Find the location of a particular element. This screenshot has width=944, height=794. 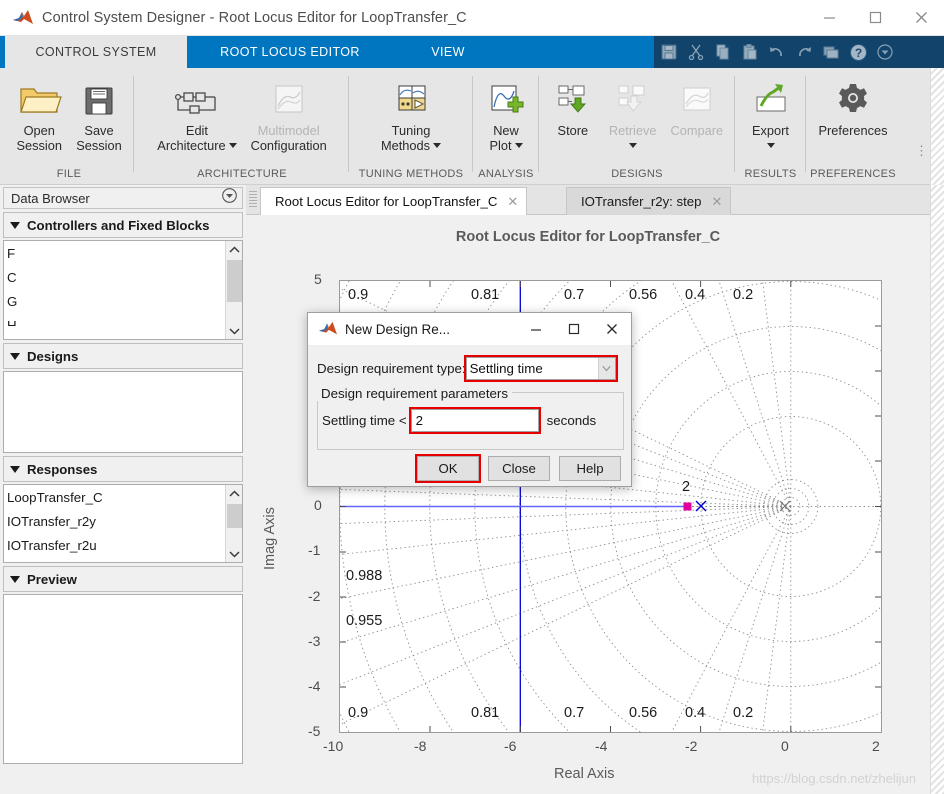

edit-architecture-button: Edit Architecture is located at coordinates (196, 115).